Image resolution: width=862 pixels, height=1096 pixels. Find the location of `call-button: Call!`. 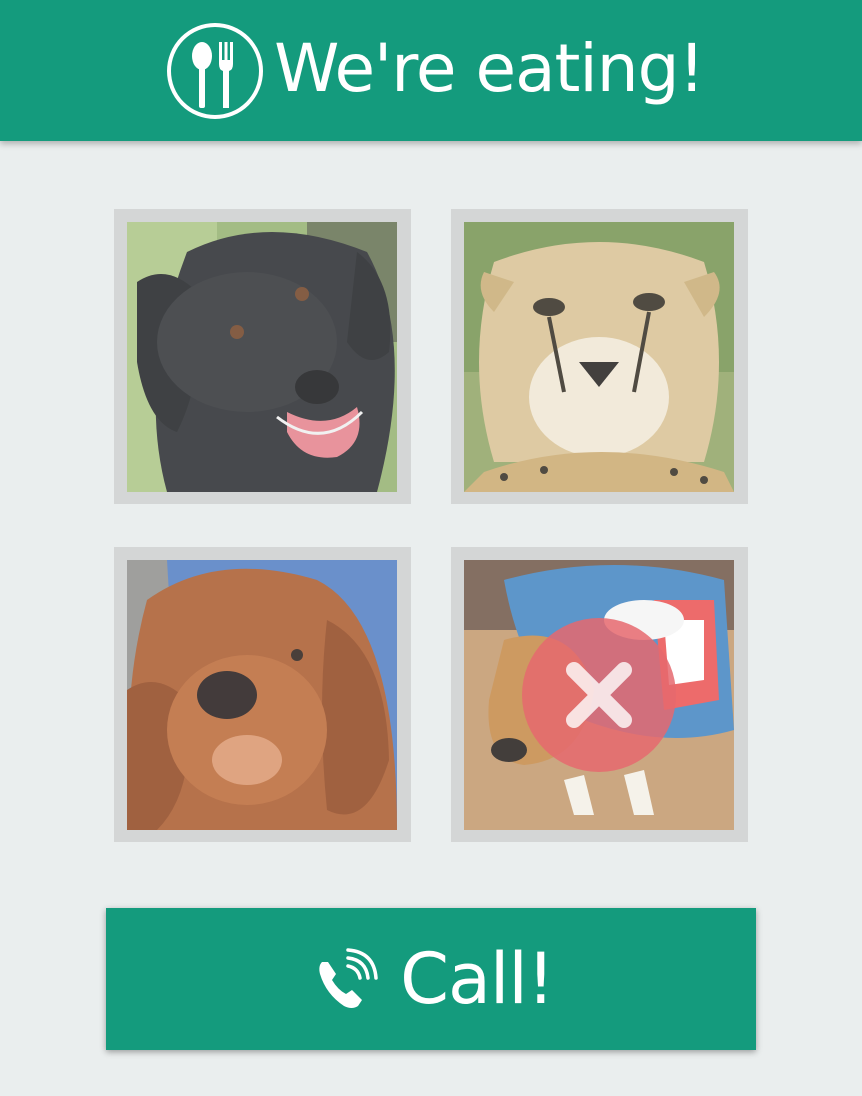

call-button: Call! is located at coordinates (431, 979).